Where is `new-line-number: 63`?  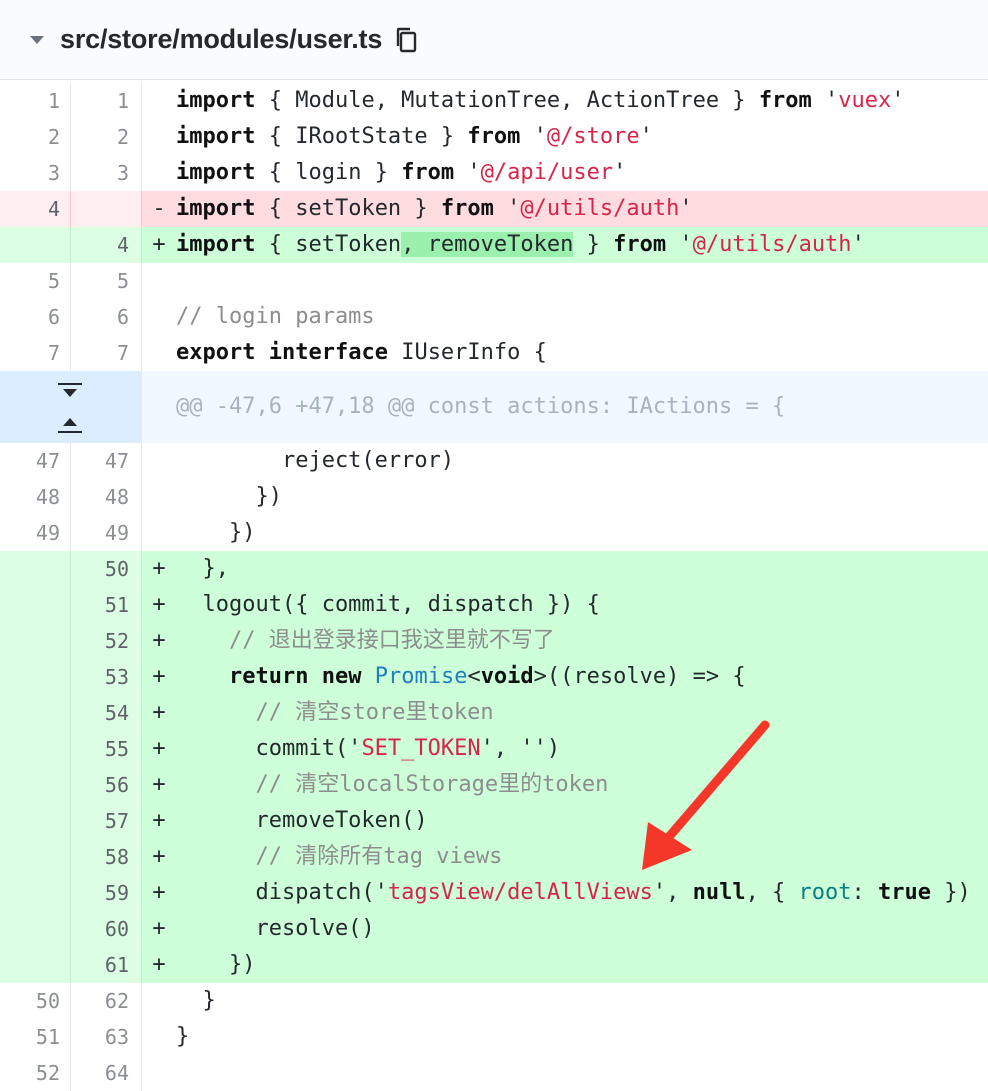 new-line-number: 63 is located at coordinates (106, 1037).